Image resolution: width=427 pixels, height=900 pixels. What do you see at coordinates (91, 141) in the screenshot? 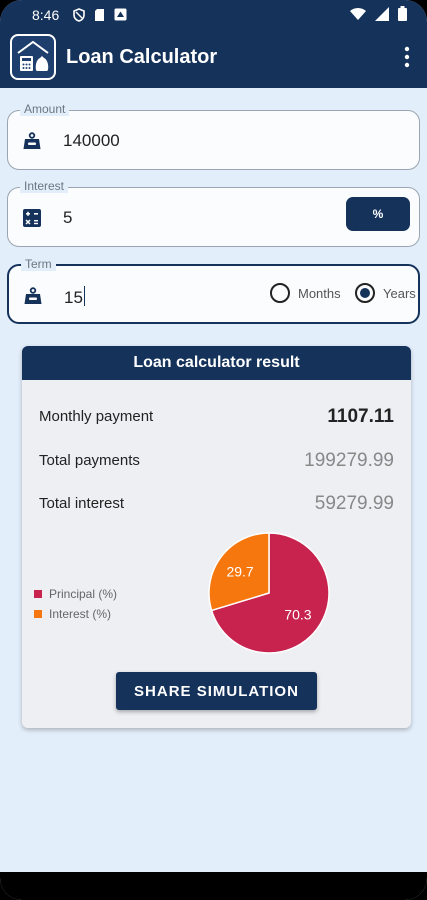
I see `amount-input: 140000` at bounding box center [91, 141].